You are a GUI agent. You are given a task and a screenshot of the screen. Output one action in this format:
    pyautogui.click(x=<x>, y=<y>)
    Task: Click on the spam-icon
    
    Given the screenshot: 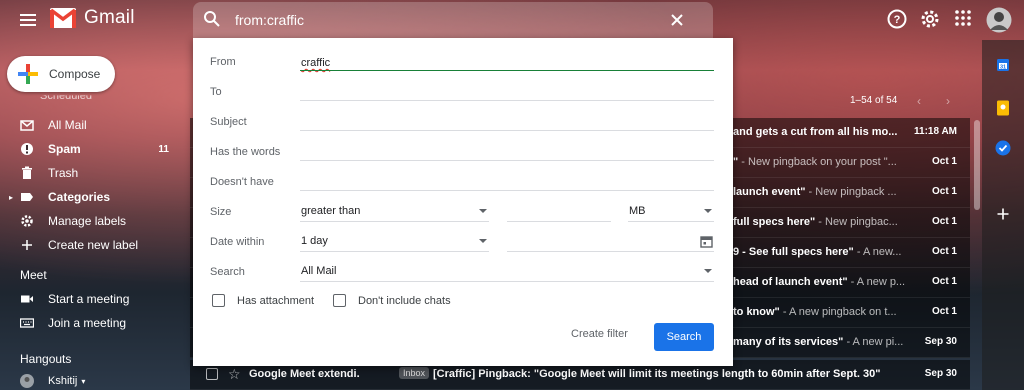 What is the action you would take?
    pyautogui.click(x=27, y=149)
    